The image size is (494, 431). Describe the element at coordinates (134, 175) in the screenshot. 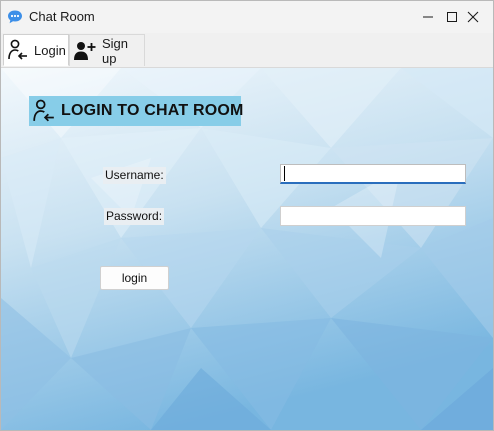

I see `username-label: Username:` at that location.